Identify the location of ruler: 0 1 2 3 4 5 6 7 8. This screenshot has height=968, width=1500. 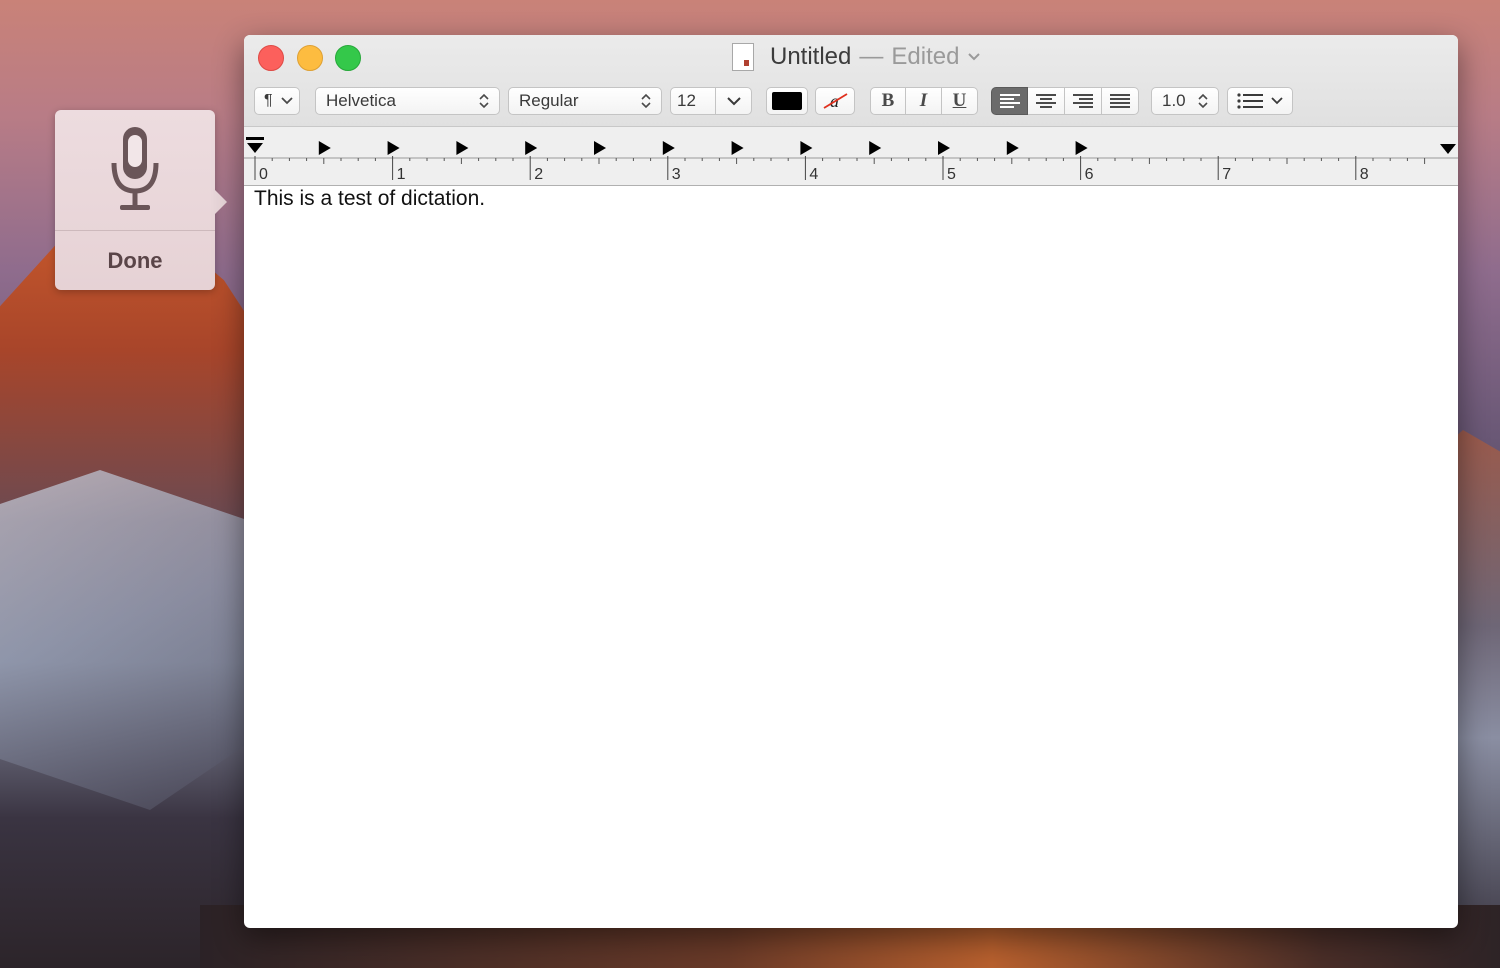
(851, 156).